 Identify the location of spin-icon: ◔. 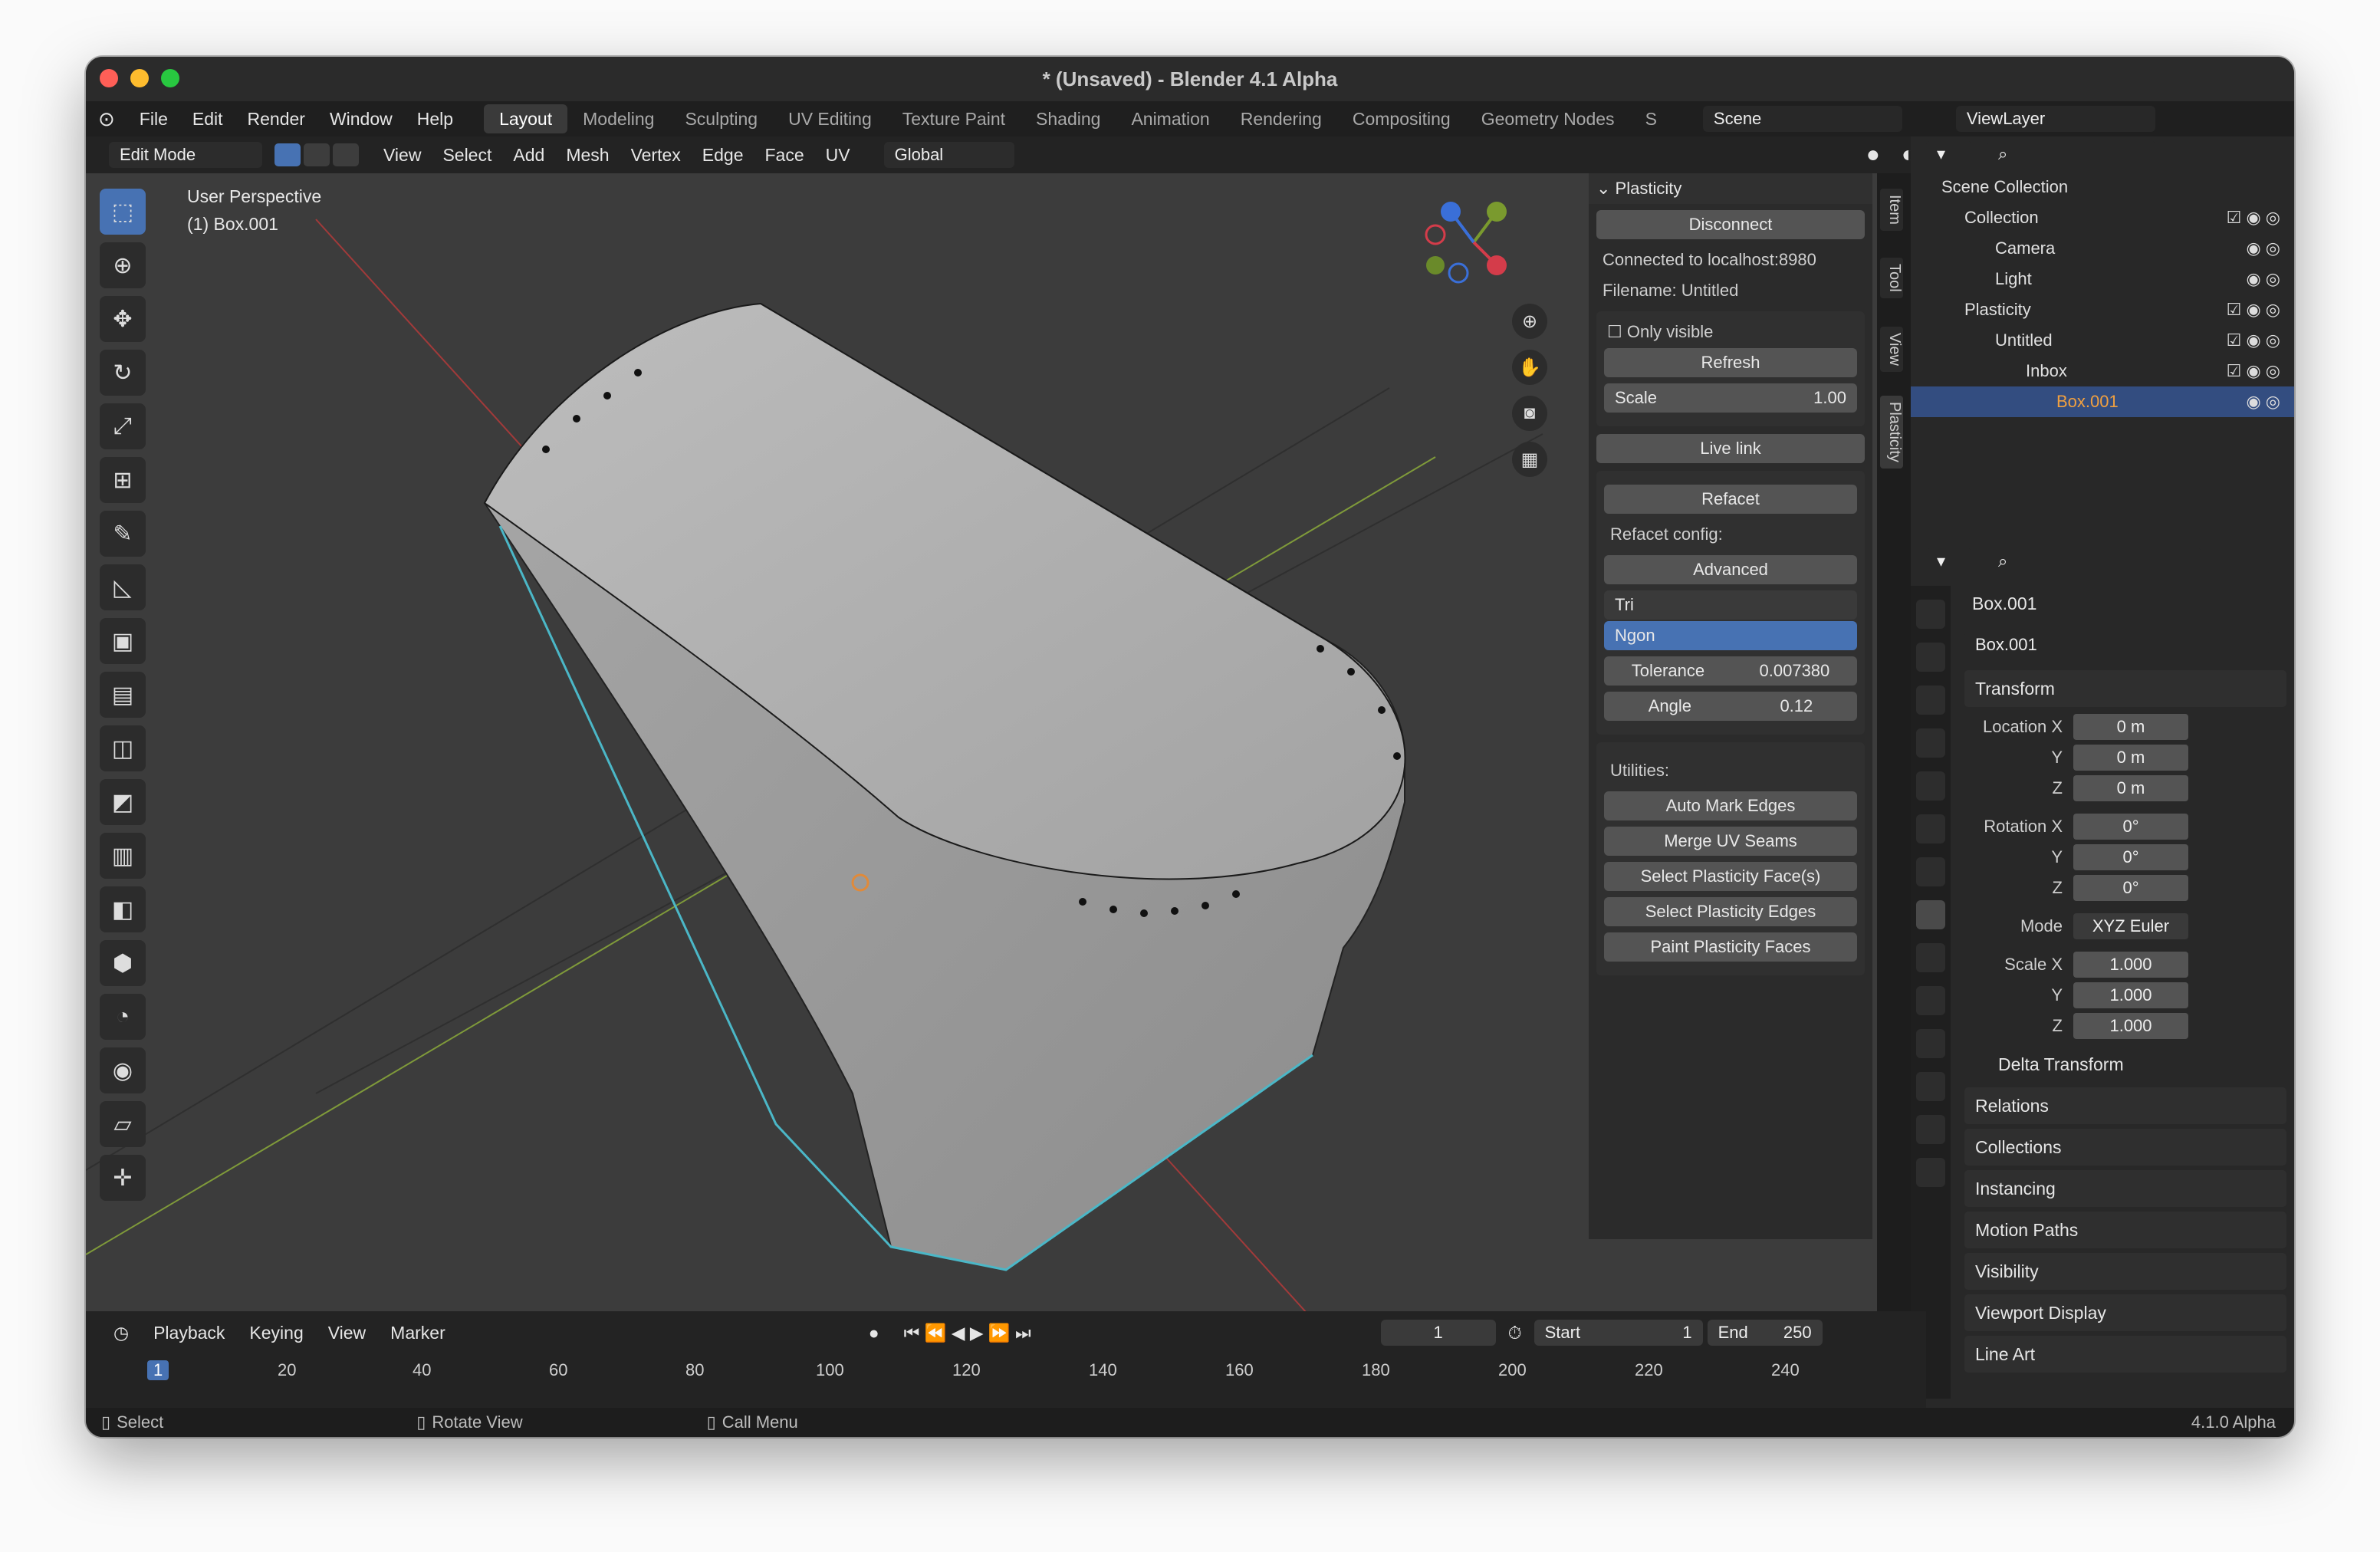
(123, 1017).